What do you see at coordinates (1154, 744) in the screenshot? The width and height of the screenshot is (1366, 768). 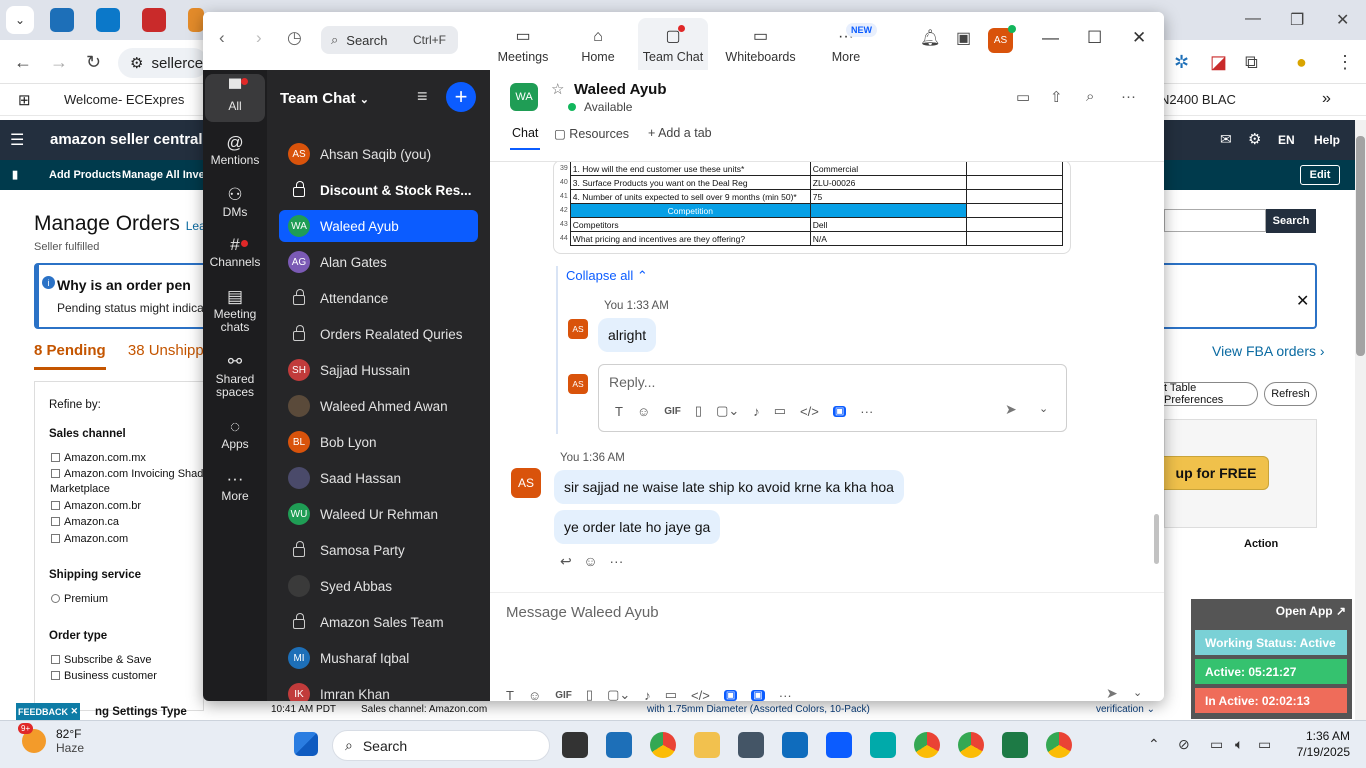 I see `show-hidden-icons: ⌃` at bounding box center [1154, 744].